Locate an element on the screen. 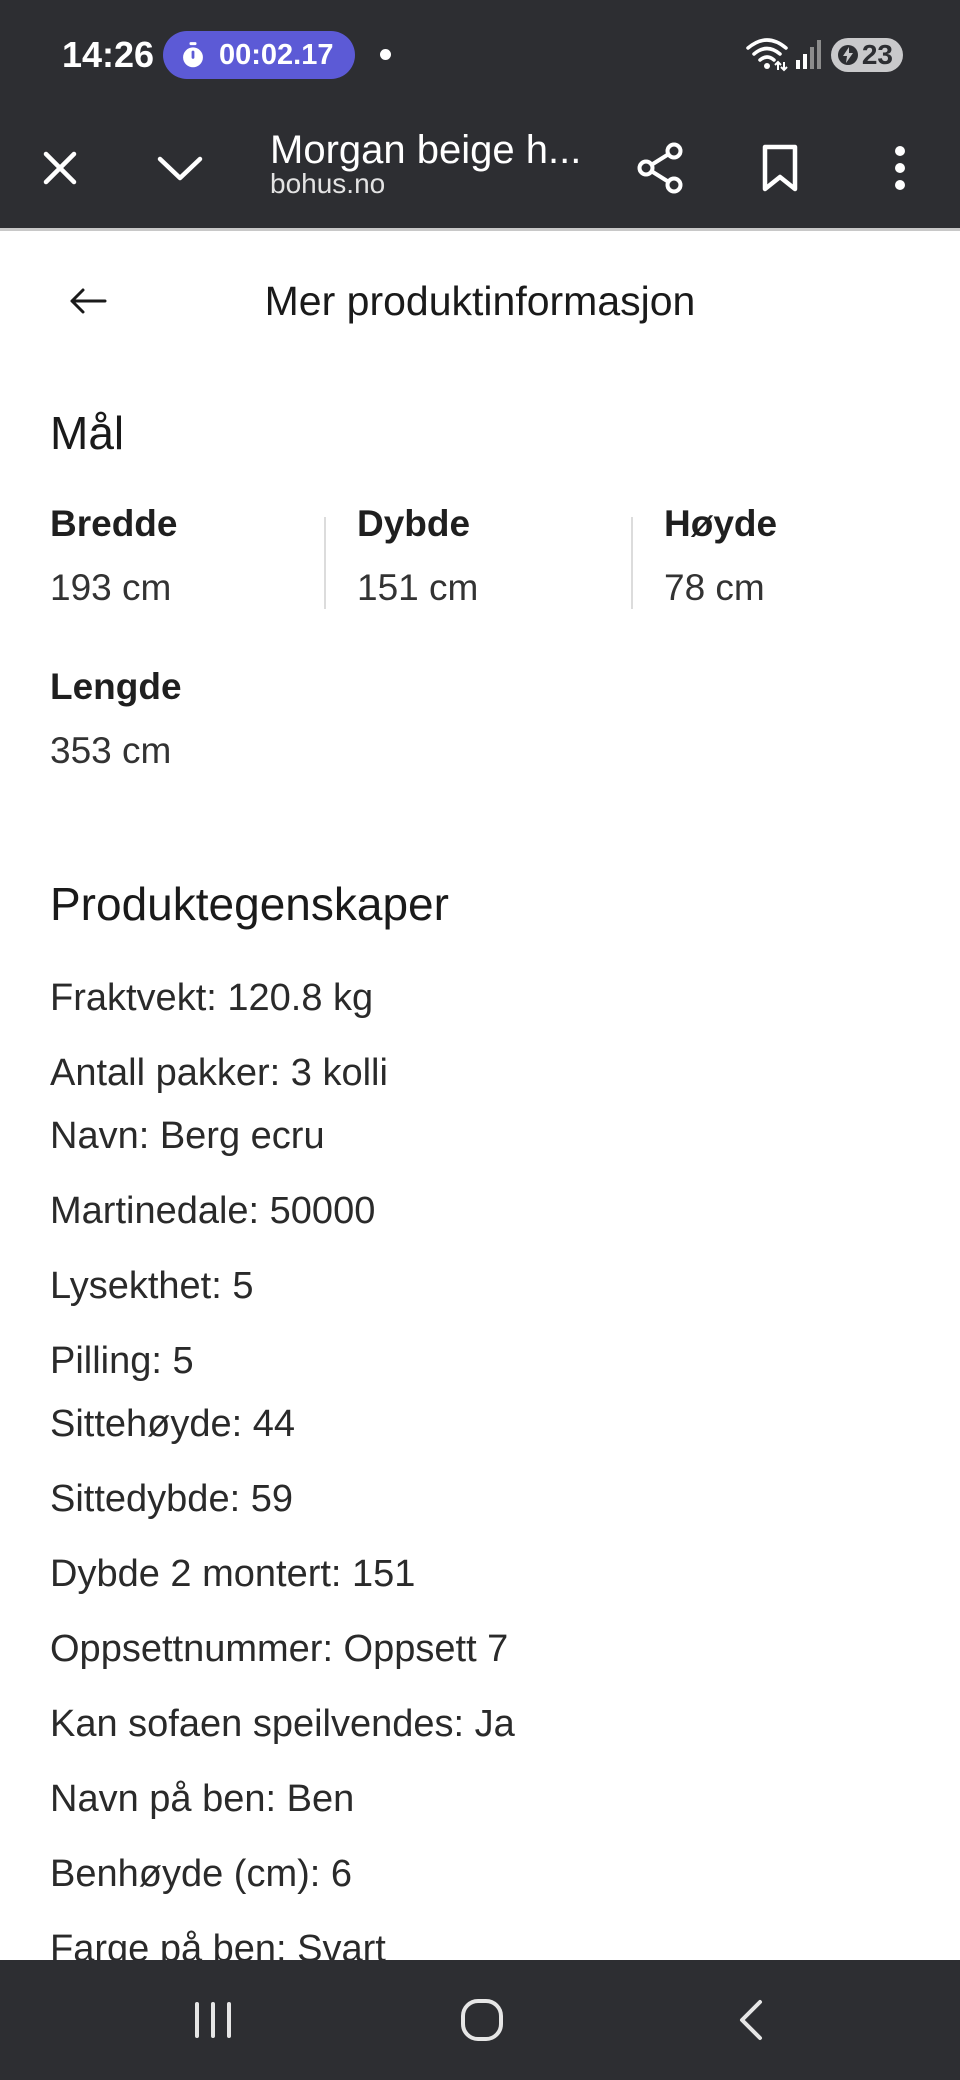 This screenshot has width=960, height=2080. dimension-value: 193 cm is located at coordinates (111, 587).